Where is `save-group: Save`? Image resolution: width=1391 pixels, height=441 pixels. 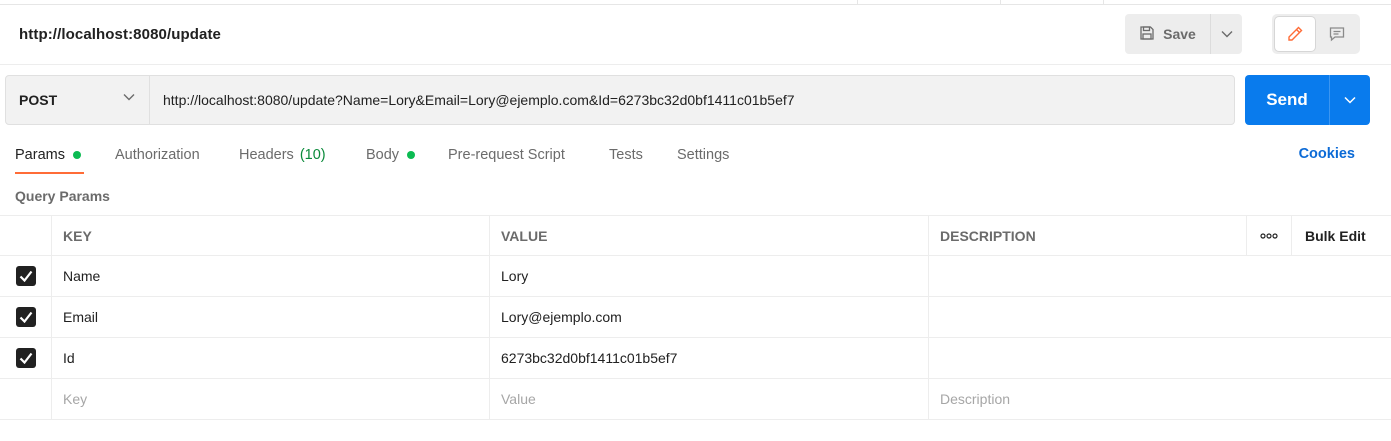 save-group: Save is located at coordinates (1183, 34).